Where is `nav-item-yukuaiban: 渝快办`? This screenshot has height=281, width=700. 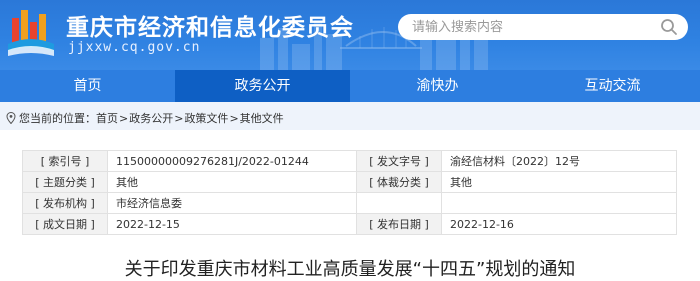
nav-item-yukuaiban: 渝快办 is located at coordinates (437, 86).